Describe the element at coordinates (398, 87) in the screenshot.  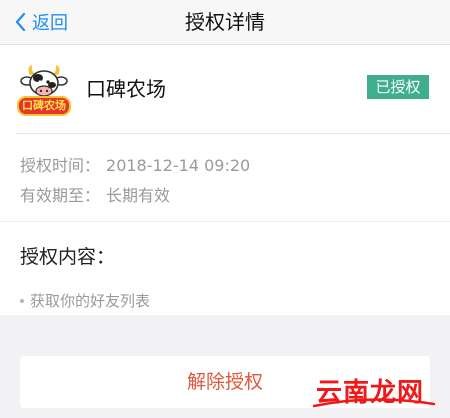
I see `status-badge: 已授权` at that location.